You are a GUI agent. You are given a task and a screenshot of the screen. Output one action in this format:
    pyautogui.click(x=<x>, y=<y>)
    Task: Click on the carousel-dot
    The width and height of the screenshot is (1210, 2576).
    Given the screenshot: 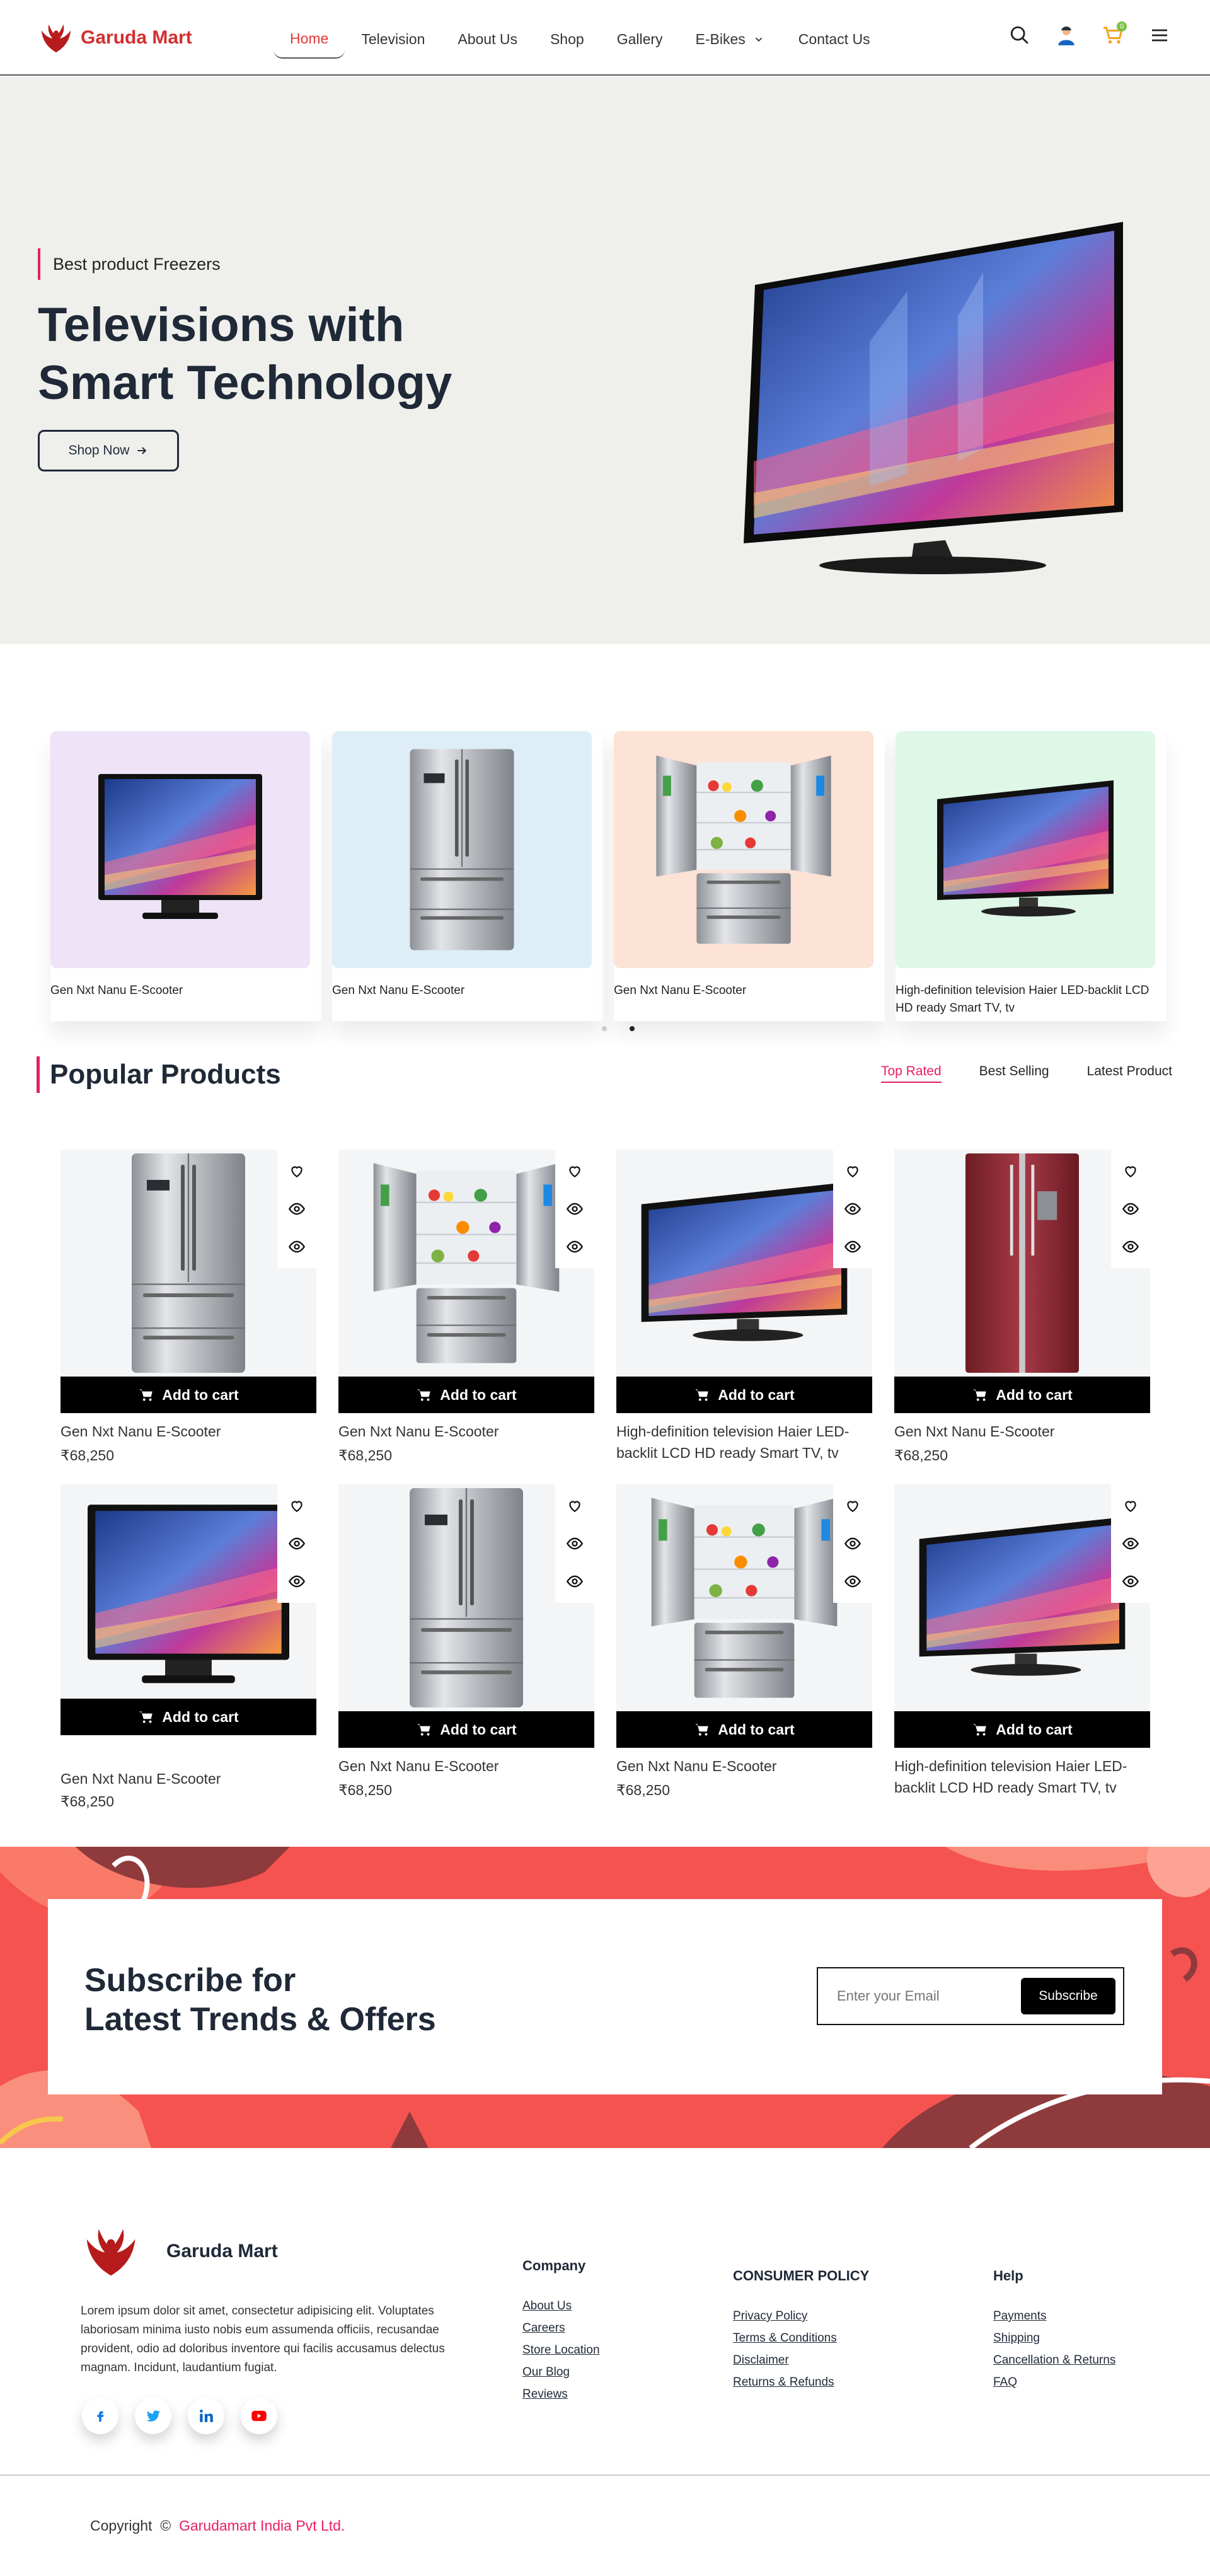 What is the action you would take?
    pyautogui.click(x=605, y=1028)
    